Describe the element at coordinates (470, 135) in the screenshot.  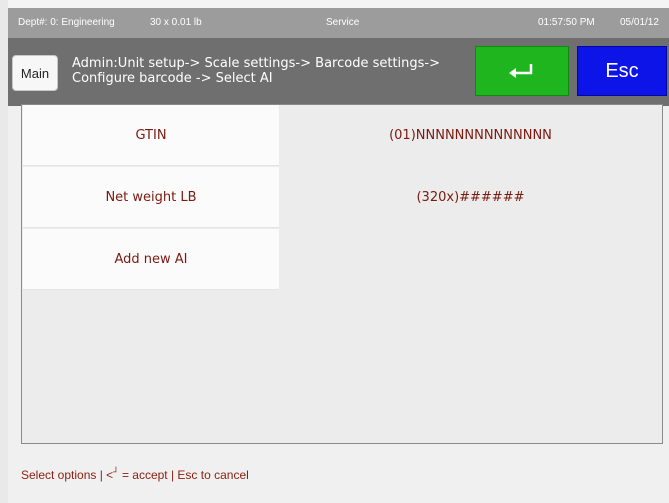
I see `ai-format: (01)NNNNNNNNNNNNNN` at that location.